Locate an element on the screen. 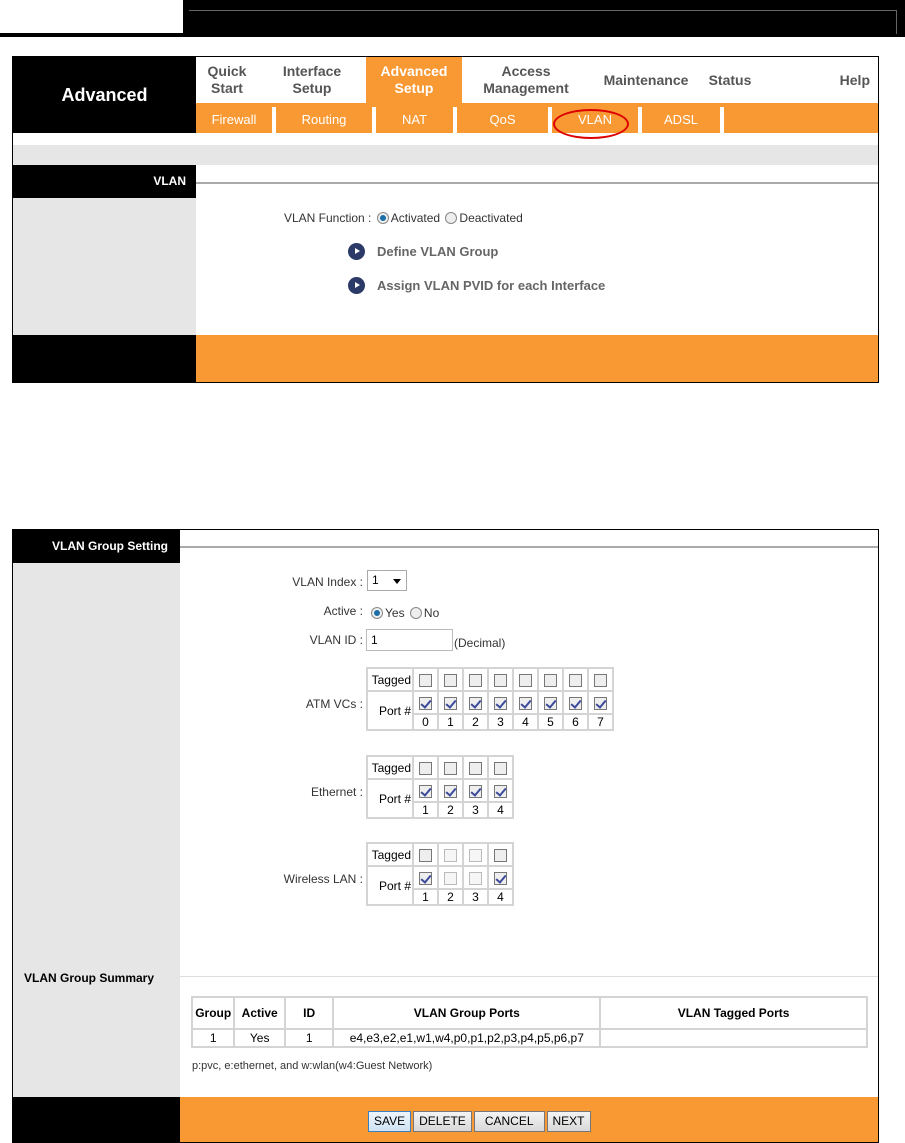 Image resolution: width=905 pixels, height=1143 pixels. activated-radio is located at coordinates (382, 218).